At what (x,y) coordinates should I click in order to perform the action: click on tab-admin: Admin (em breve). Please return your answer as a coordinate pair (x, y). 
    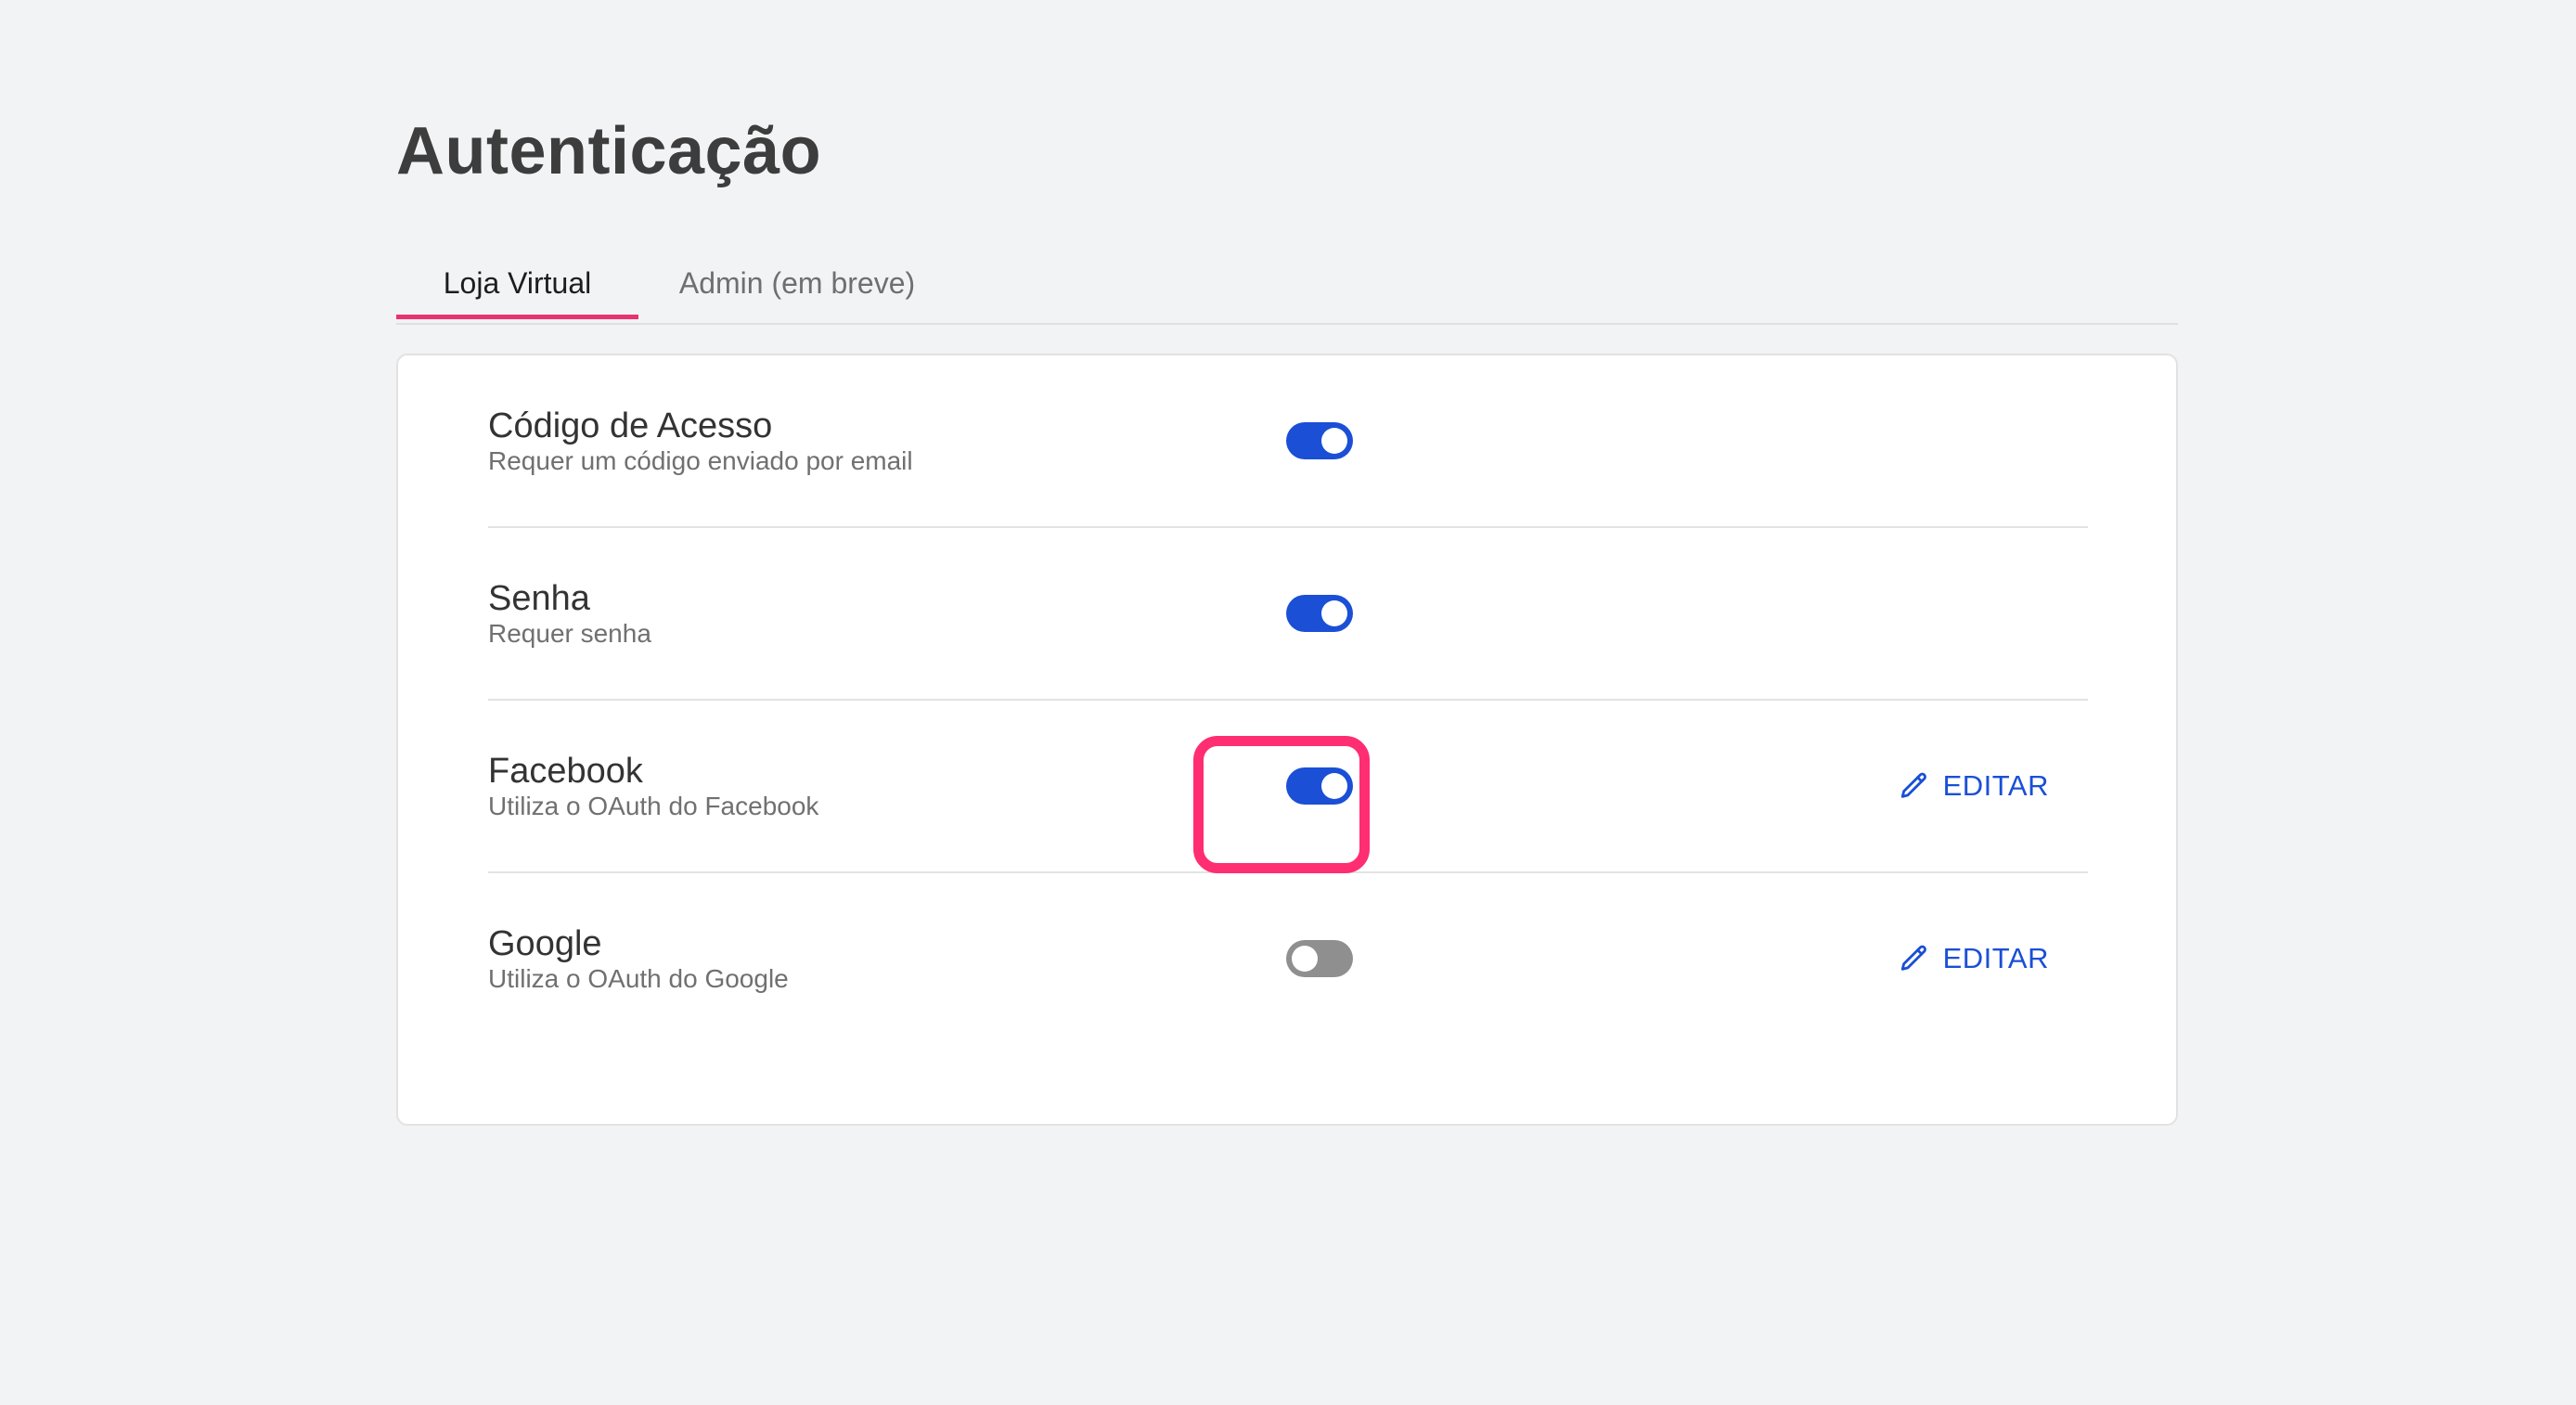
    Looking at the image, I should click on (797, 285).